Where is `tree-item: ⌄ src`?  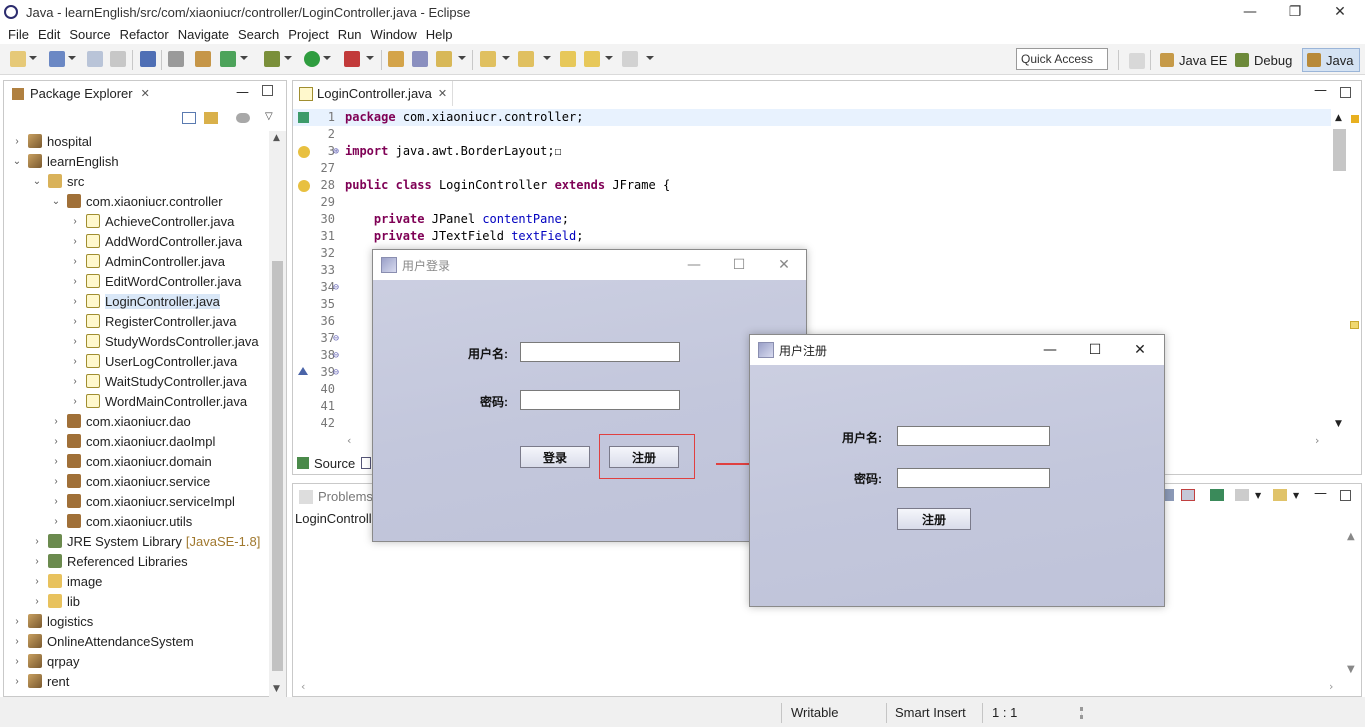 tree-item: ⌄ src is located at coordinates (58, 181).